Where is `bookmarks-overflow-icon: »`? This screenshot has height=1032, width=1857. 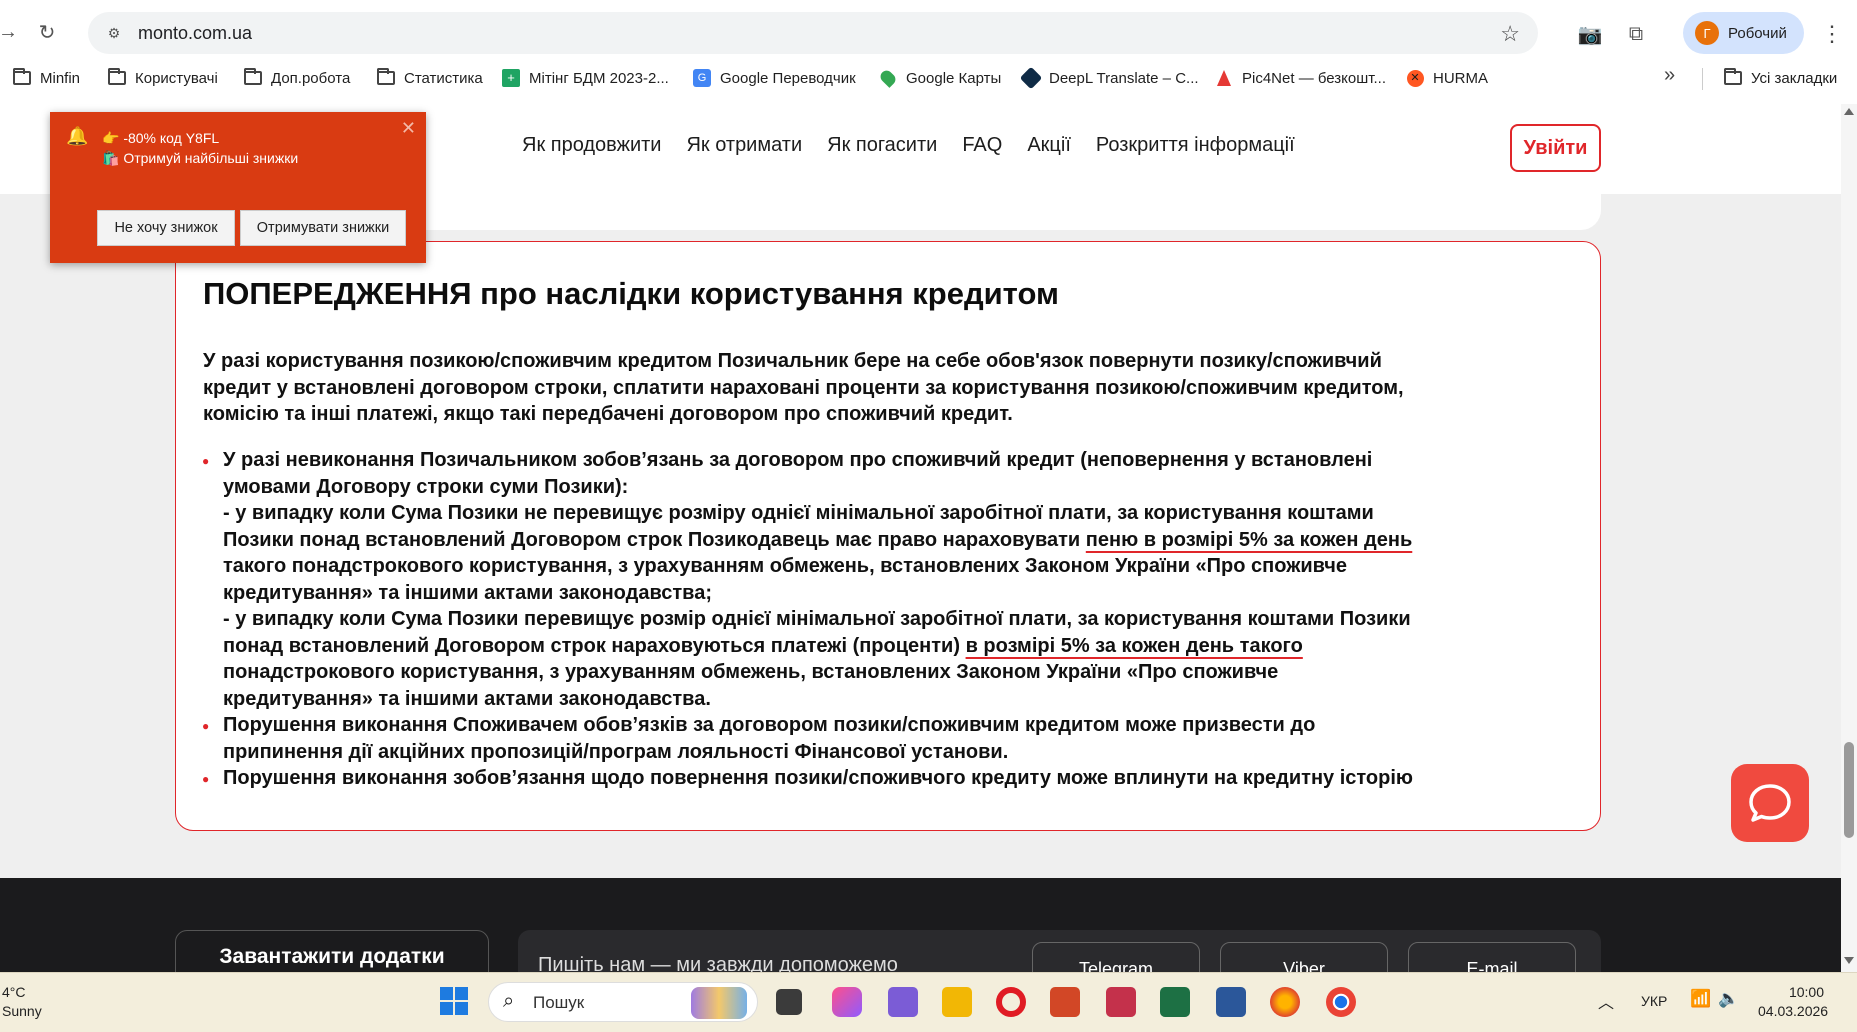
bookmarks-overflow-icon: » is located at coordinates (1669, 75).